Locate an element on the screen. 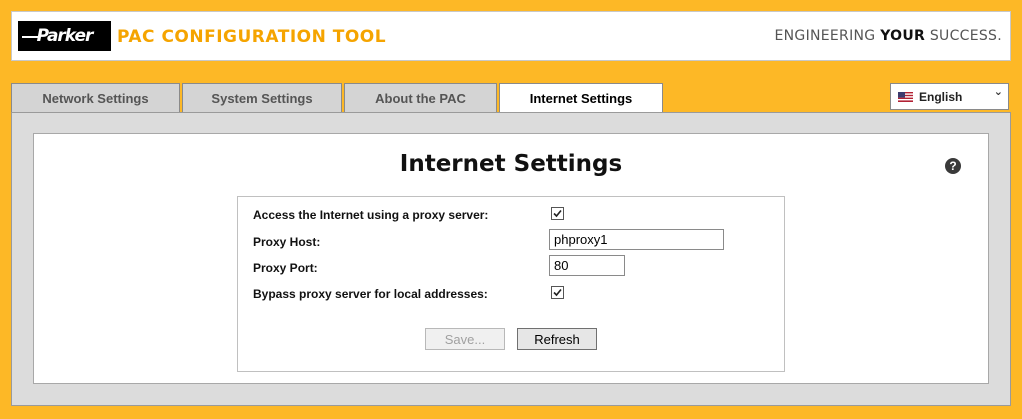 Image resolution: width=1022 pixels, height=419 pixels. proxy-host-label: Proxy Host: is located at coordinates (287, 242).